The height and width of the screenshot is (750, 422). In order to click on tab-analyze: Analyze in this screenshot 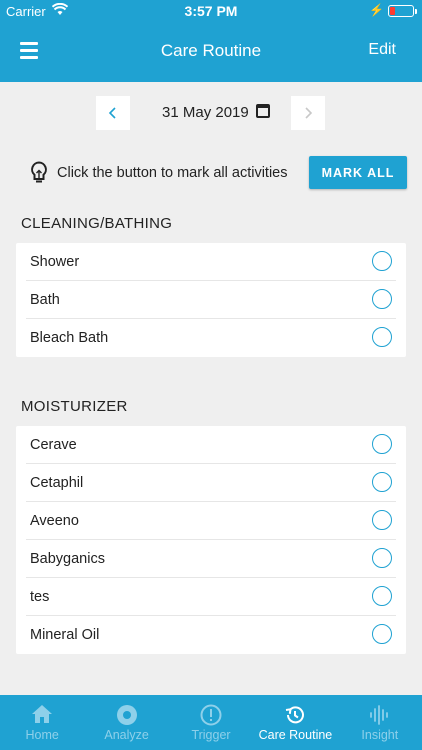, I will do `click(126, 722)`.